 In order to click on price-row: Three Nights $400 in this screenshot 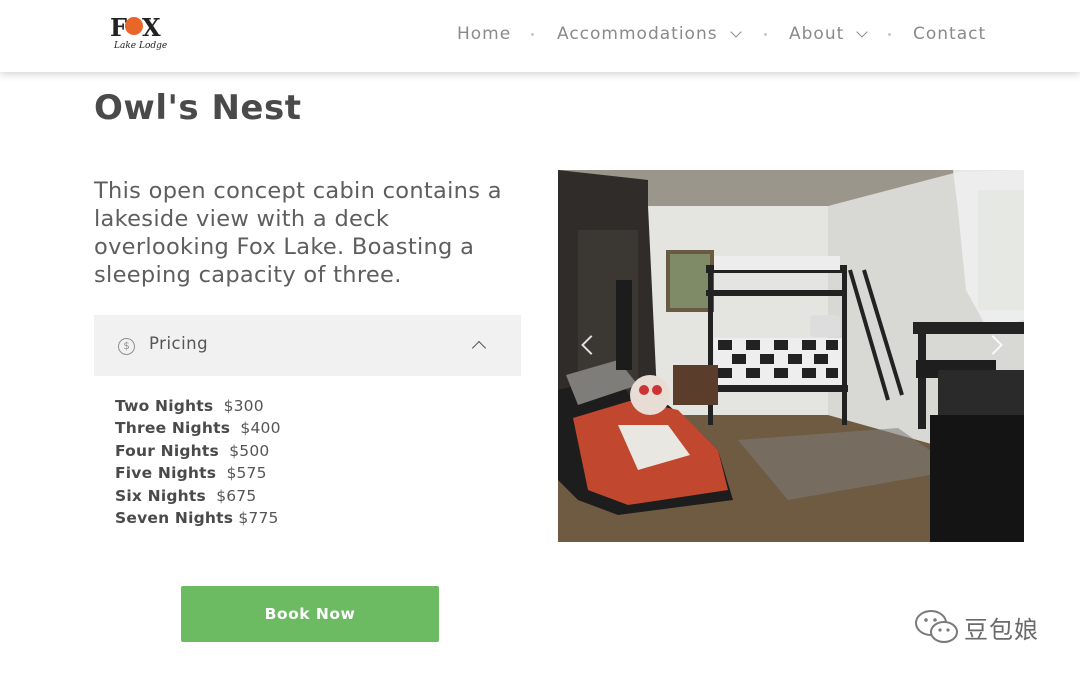, I will do `click(198, 428)`.